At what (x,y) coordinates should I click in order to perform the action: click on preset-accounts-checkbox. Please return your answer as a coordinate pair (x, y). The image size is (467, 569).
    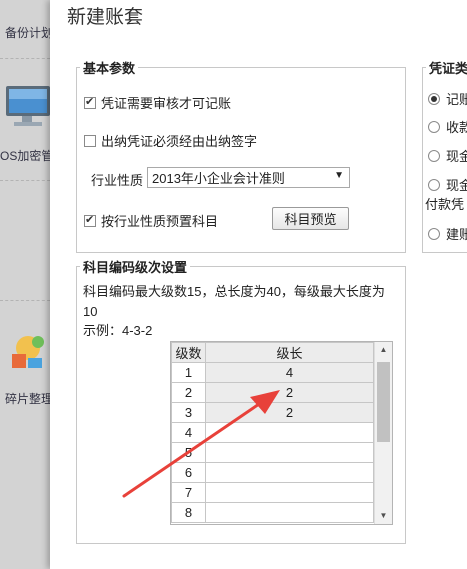
    Looking at the image, I should click on (90, 220).